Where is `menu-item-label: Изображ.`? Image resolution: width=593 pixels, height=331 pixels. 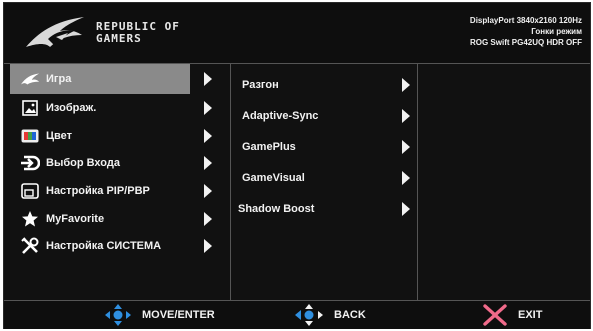
menu-item-label: Изображ. is located at coordinates (71, 107).